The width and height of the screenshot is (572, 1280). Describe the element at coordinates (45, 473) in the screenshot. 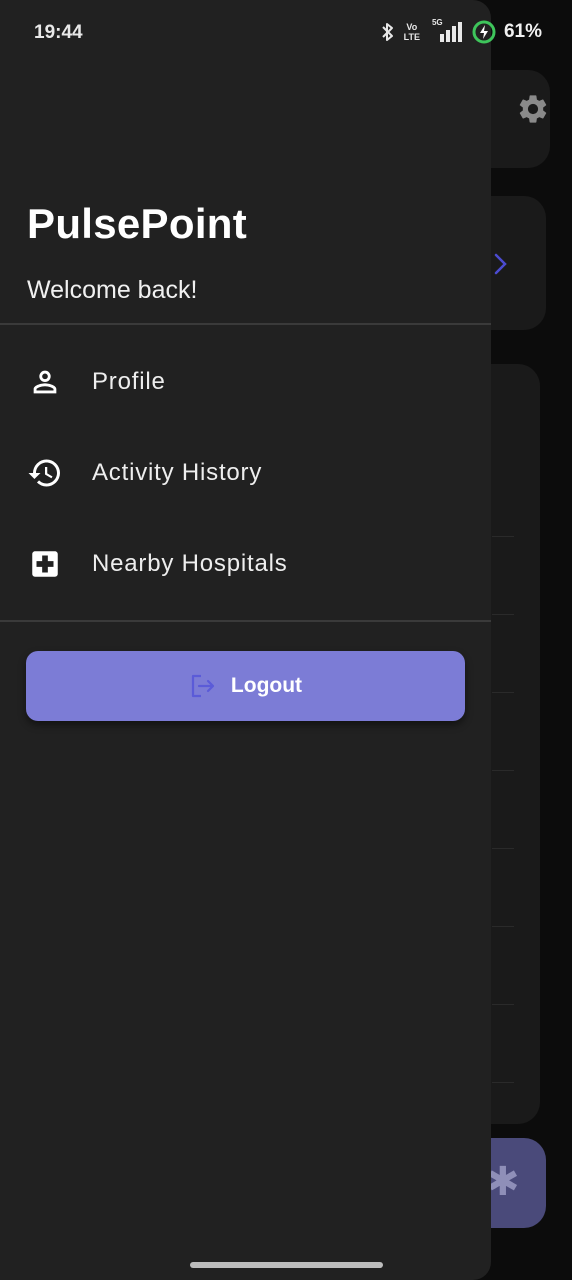

I see `history-icon` at that location.